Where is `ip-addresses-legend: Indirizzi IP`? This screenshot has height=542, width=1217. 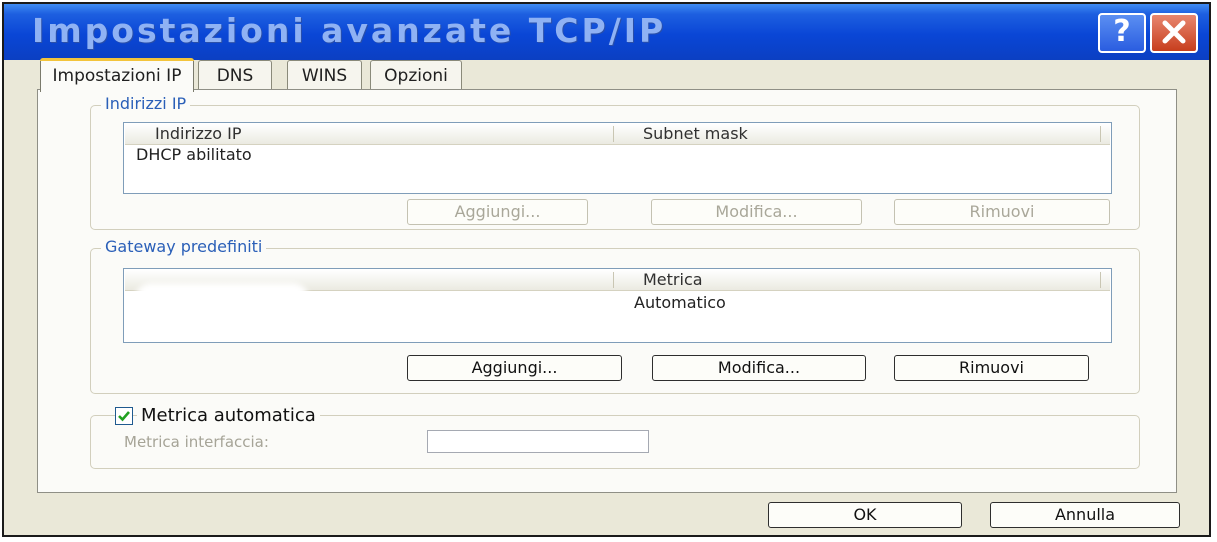 ip-addresses-legend: Indirizzi IP is located at coordinates (146, 103).